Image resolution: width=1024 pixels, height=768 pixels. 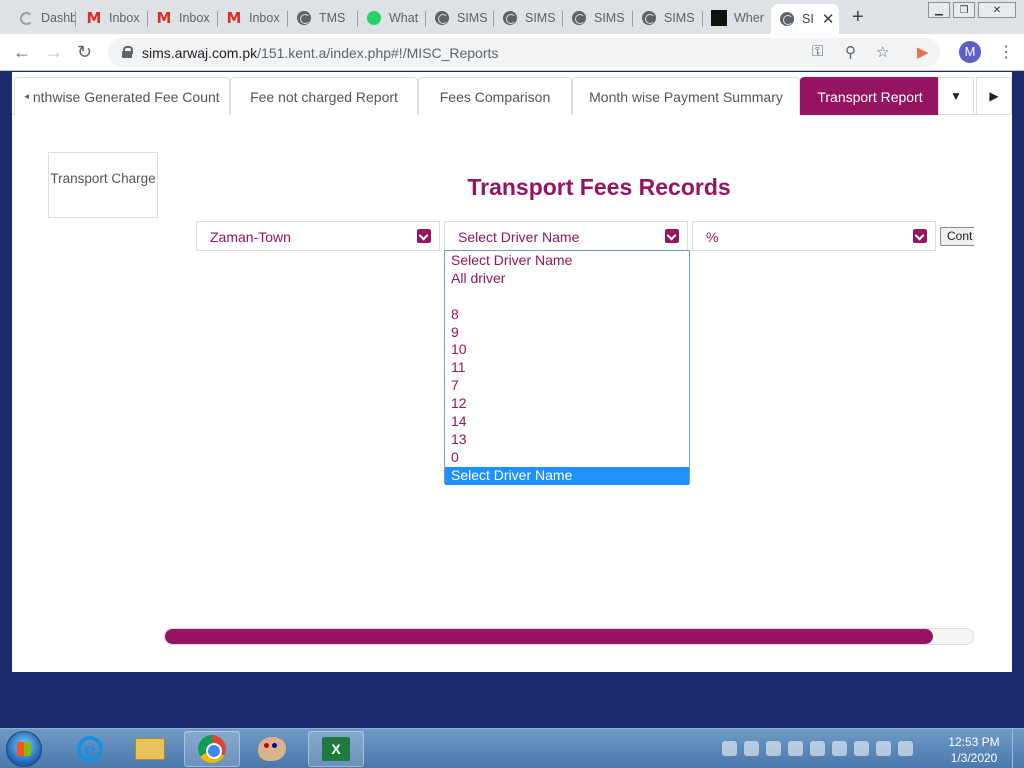 I want to click on continue-button: Cont, so click(x=957, y=236).